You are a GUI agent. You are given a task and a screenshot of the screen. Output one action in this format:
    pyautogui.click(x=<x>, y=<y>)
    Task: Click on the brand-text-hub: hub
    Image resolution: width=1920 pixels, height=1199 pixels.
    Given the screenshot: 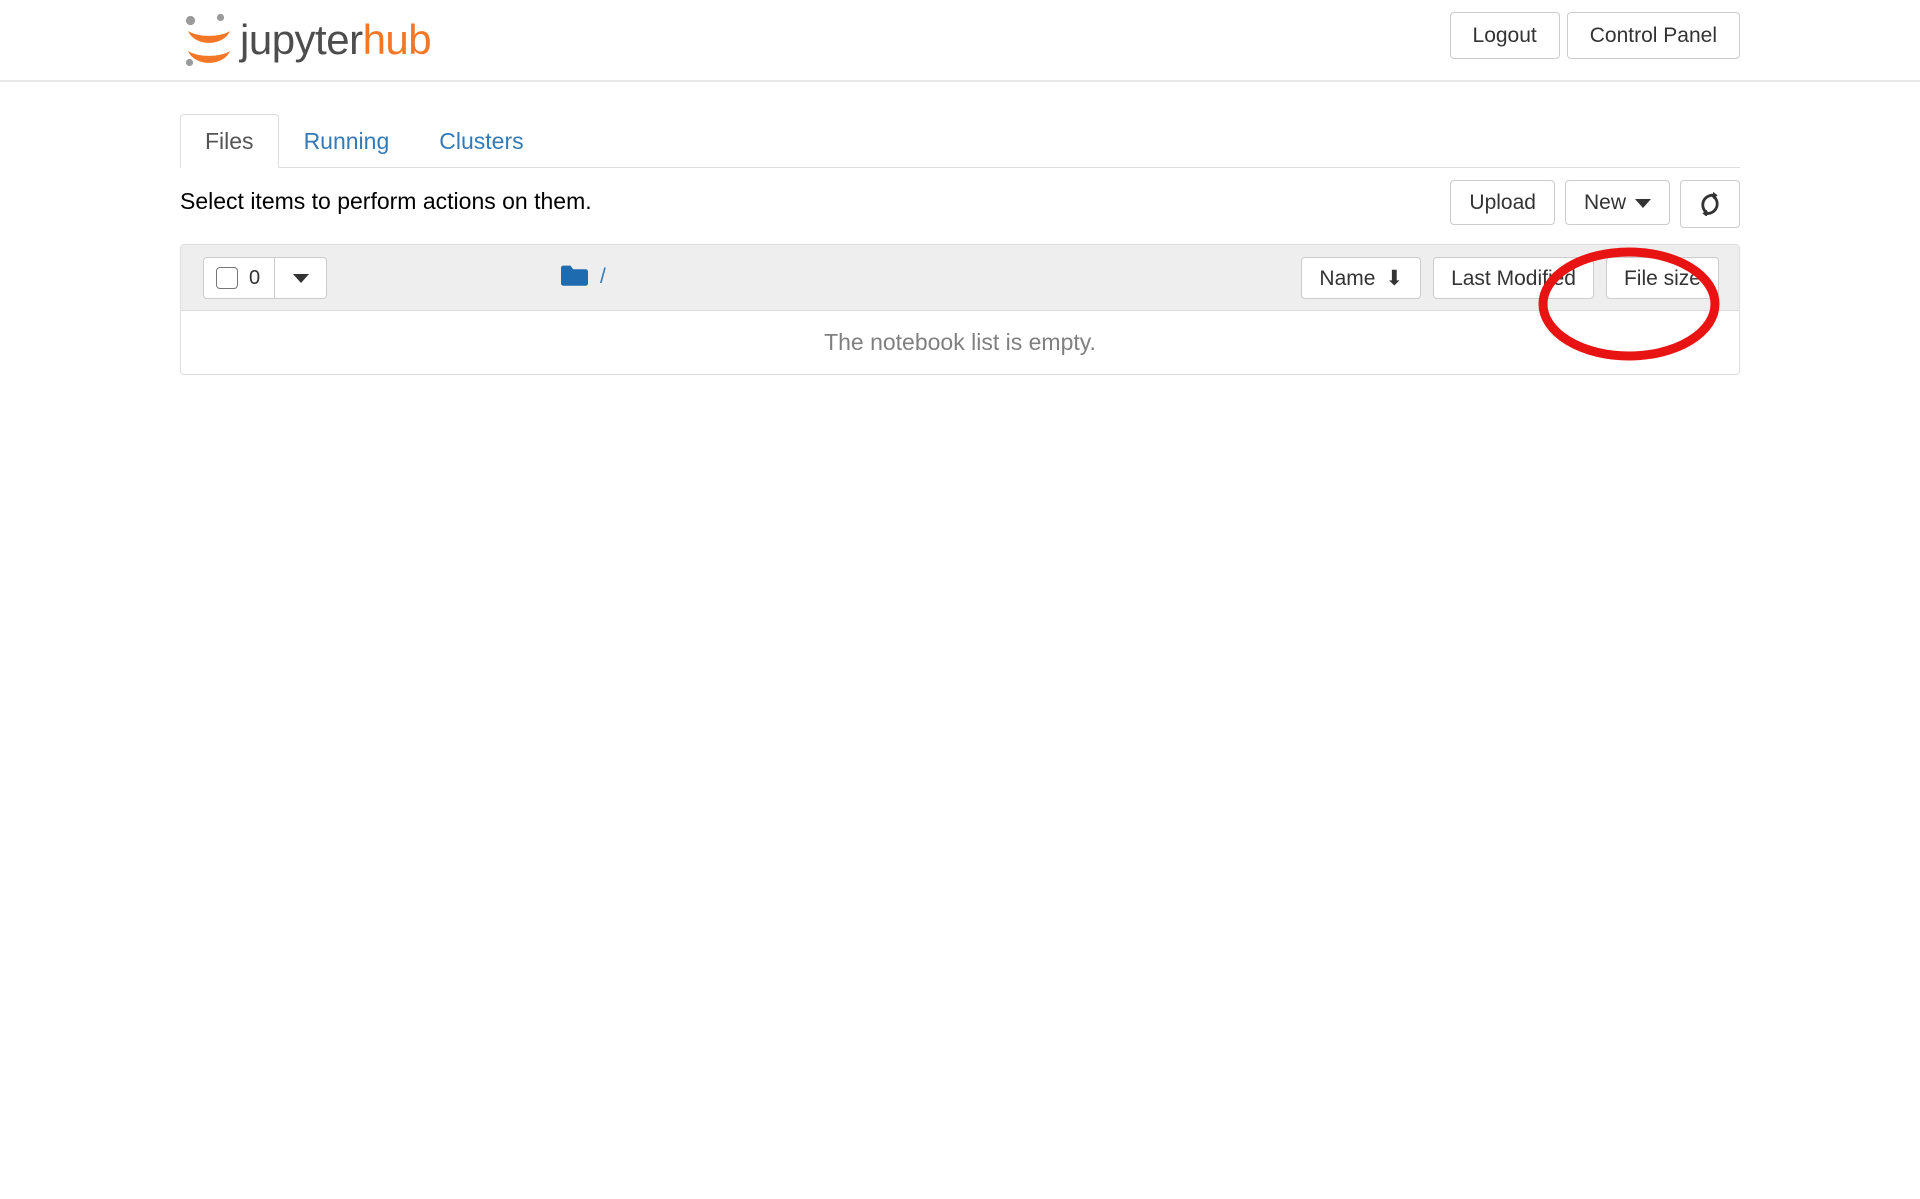 What is the action you would take?
    pyautogui.click(x=397, y=39)
    